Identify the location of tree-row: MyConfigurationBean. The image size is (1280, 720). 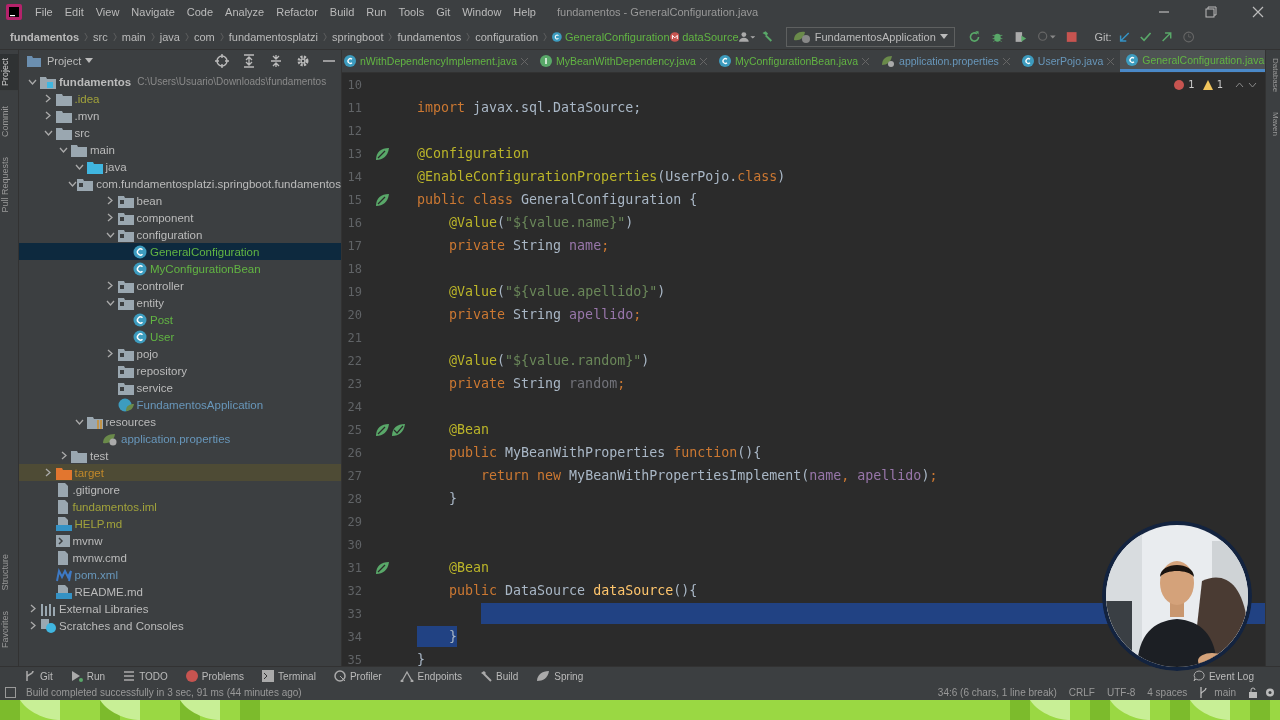
(180, 268).